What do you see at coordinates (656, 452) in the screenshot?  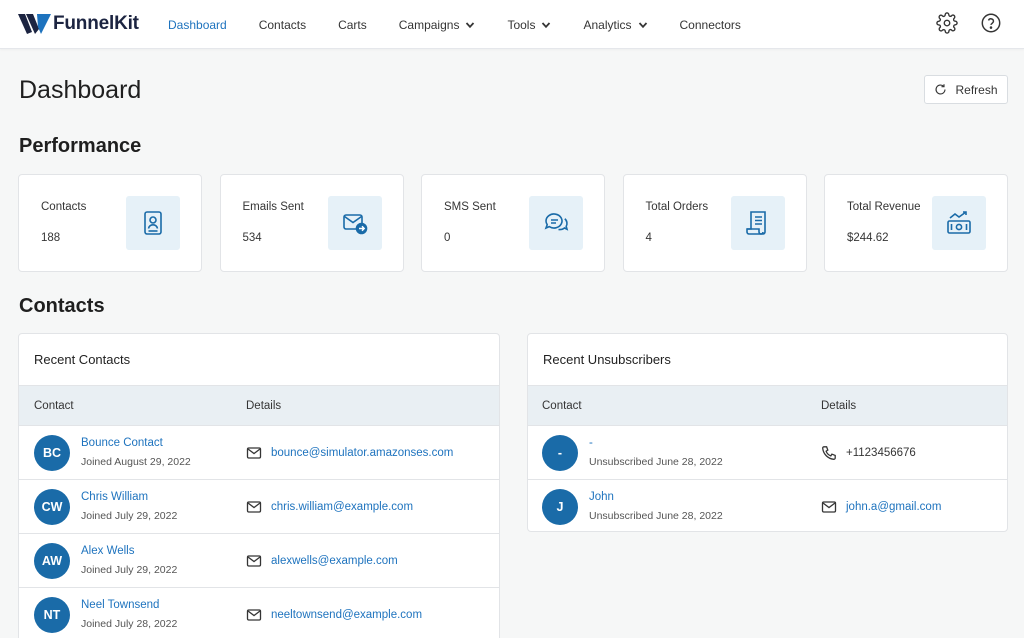 I see `contact-info: - Unsubscribed June 28, 2022` at bounding box center [656, 452].